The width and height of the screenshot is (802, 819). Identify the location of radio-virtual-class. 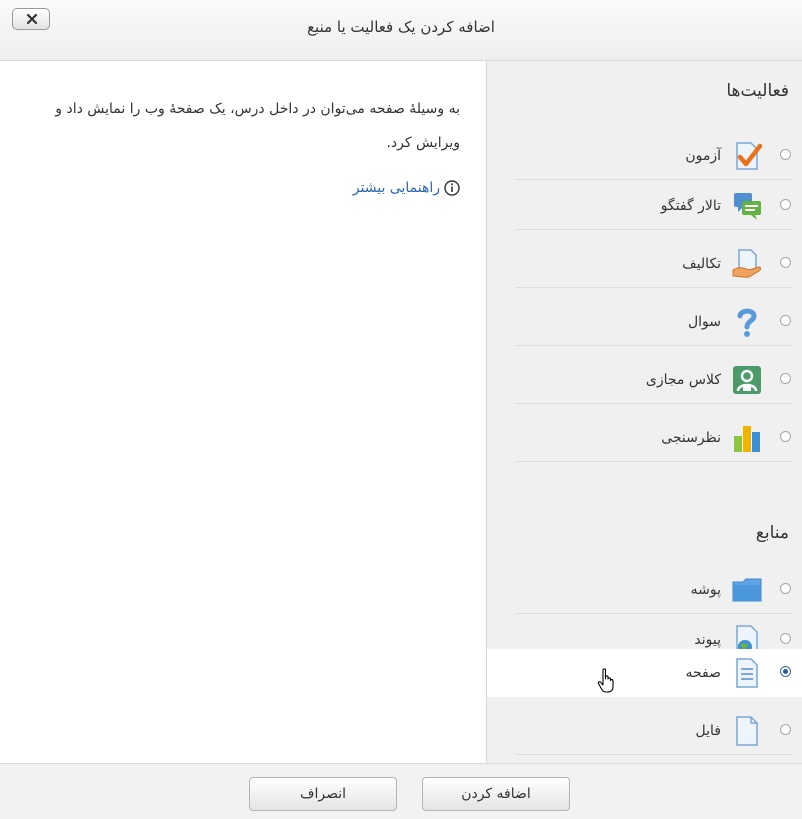
(785, 378).